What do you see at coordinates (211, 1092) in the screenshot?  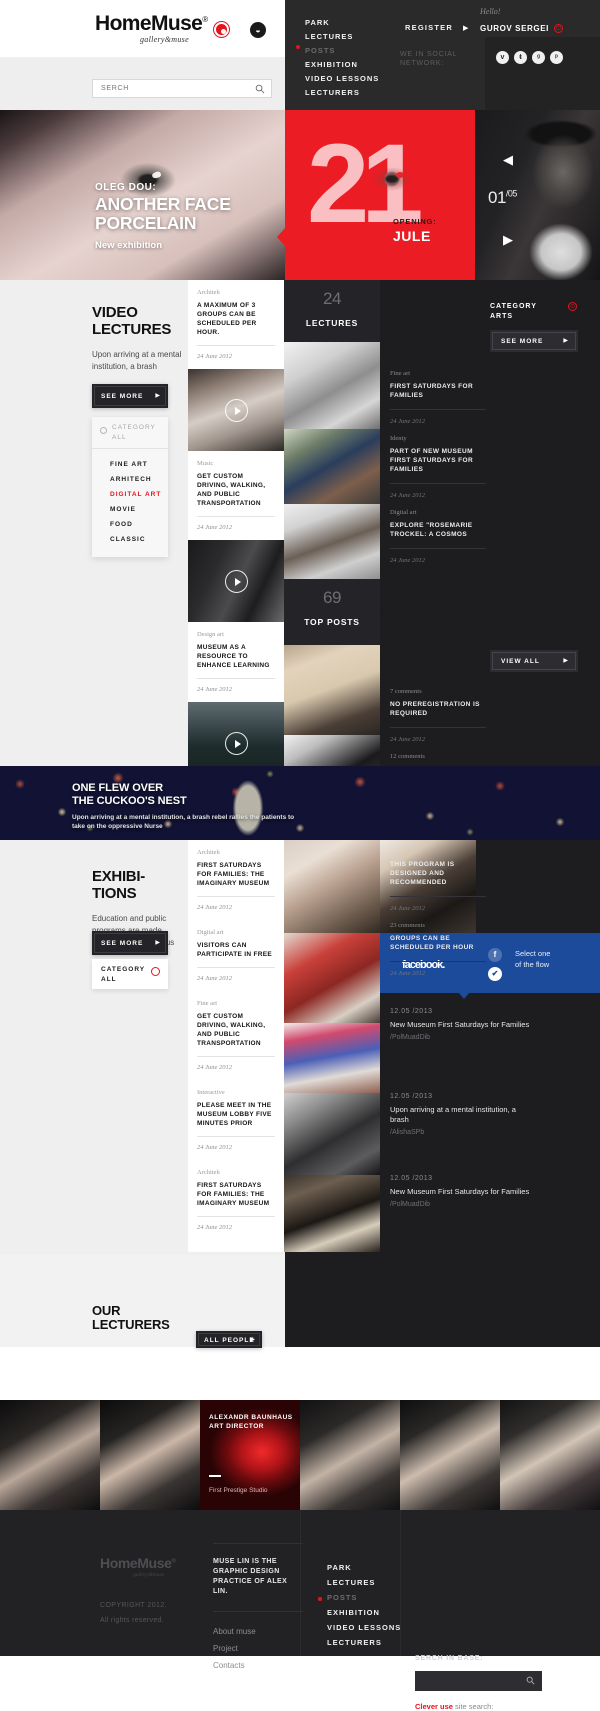 I see `news-category: Interactive` at bounding box center [211, 1092].